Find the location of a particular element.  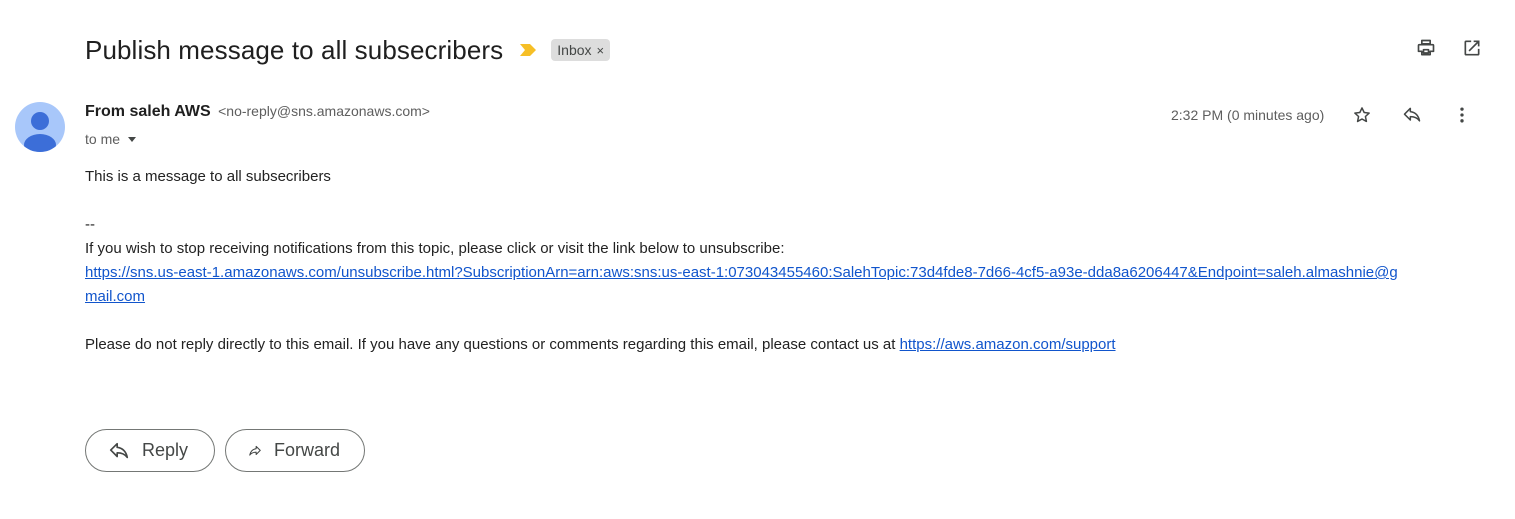

reply-button-label: Reply is located at coordinates (165, 450).